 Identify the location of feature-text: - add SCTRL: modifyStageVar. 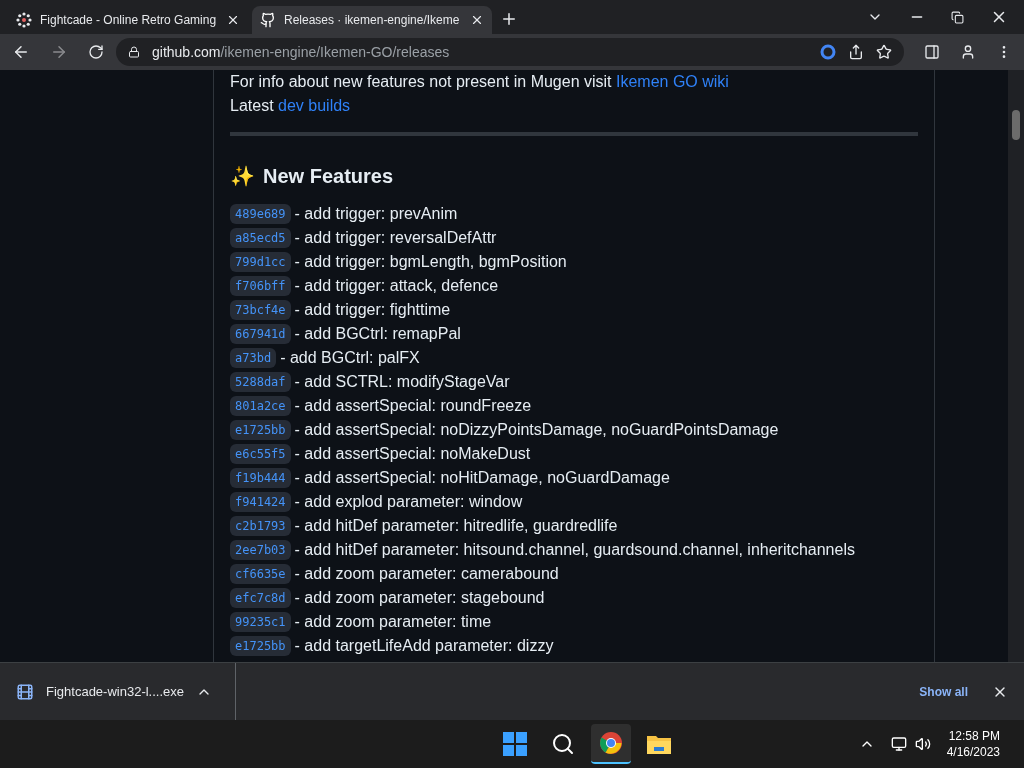
(402, 382).